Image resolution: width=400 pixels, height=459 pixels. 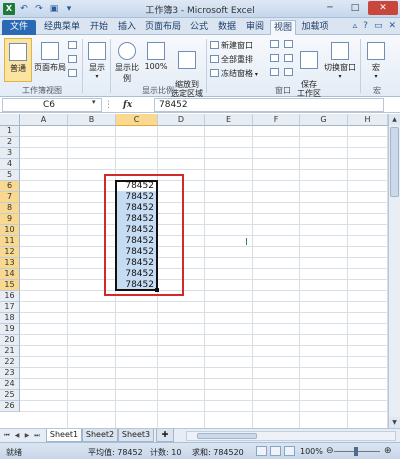 I want to click on row-header-19: 19, so click(x=10, y=329).